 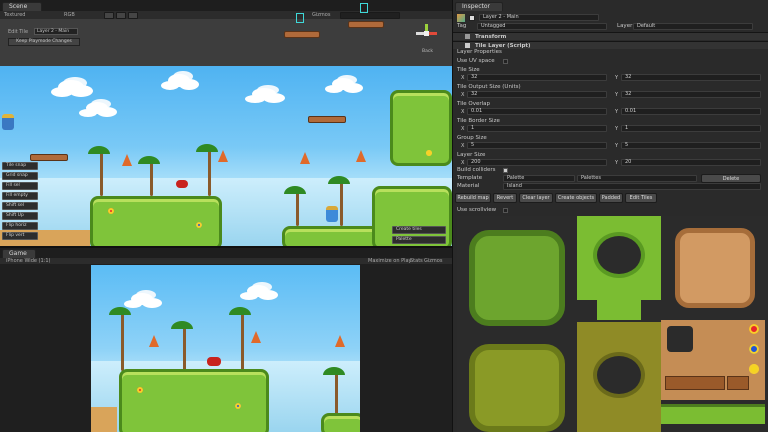 What do you see at coordinates (109, 15) in the screenshot?
I see `2d-toggle-button` at bounding box center [109, 15].